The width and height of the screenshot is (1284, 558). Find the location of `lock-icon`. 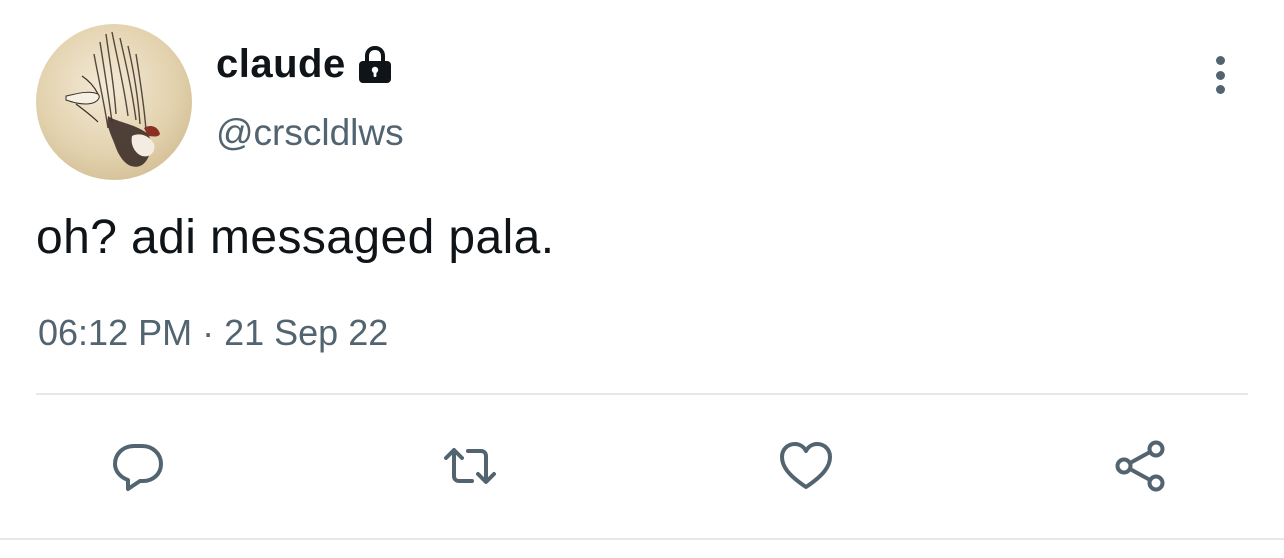

lock-icon is located at coordinates (375, 65).